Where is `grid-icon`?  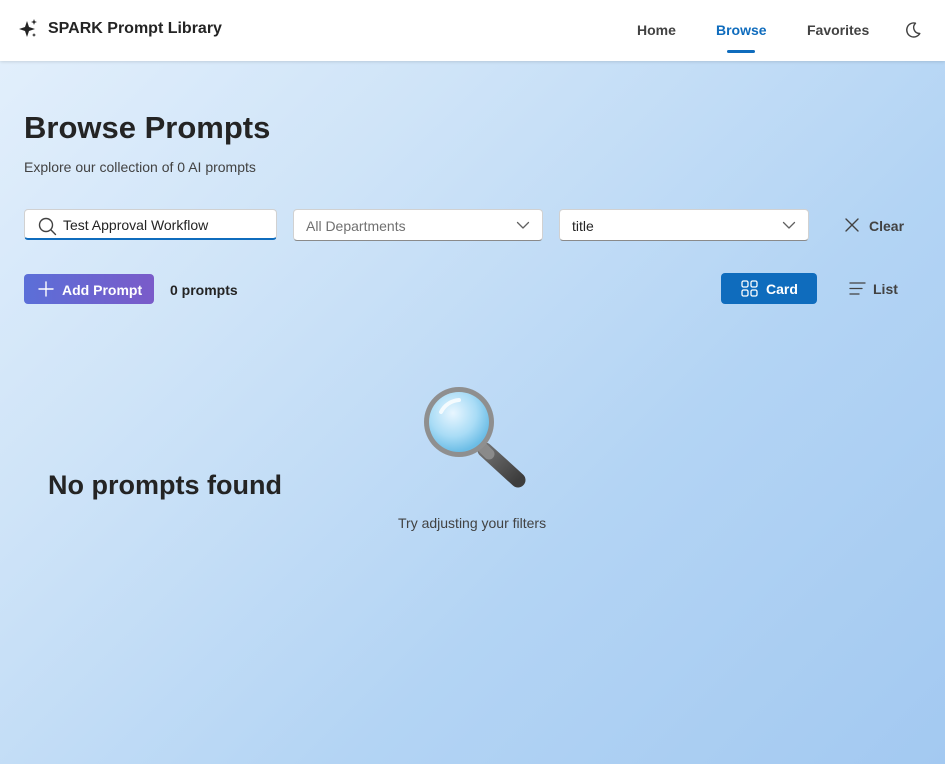
grid-icon is located at coordinates (749, 288).